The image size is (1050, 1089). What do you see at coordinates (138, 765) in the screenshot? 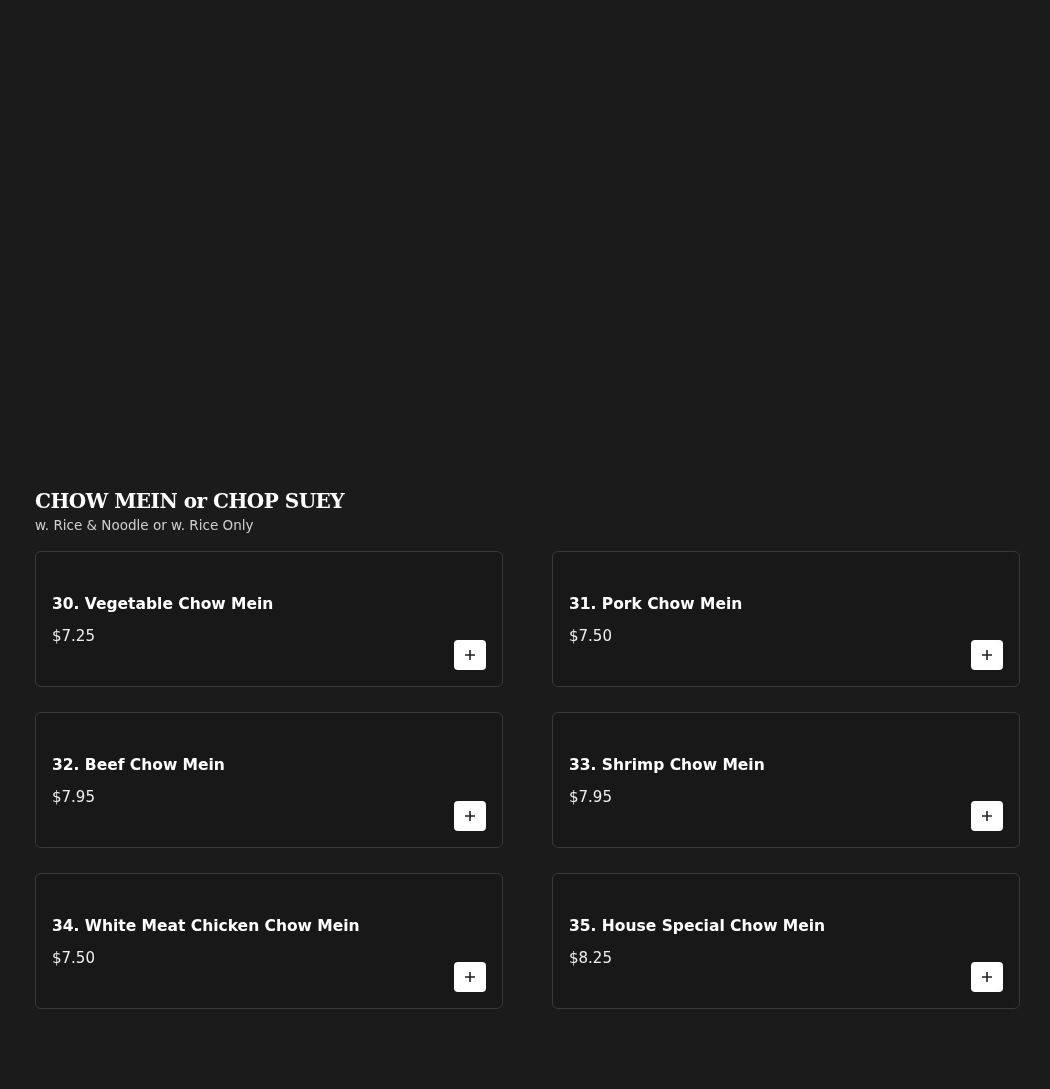
I see `item-name: 32. Beef Chow Mein` at bounding box center [138, 765].